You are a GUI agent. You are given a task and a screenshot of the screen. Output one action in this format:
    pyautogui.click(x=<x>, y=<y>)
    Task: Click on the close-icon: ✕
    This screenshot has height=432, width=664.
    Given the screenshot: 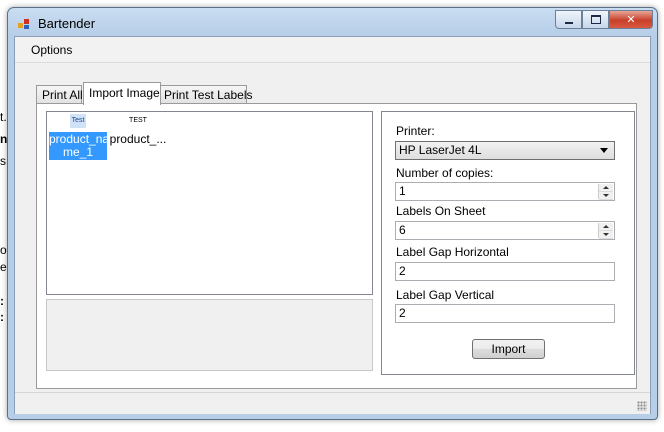 What is the action you would take?
    pyautogui.click(x=631, y=19)
    